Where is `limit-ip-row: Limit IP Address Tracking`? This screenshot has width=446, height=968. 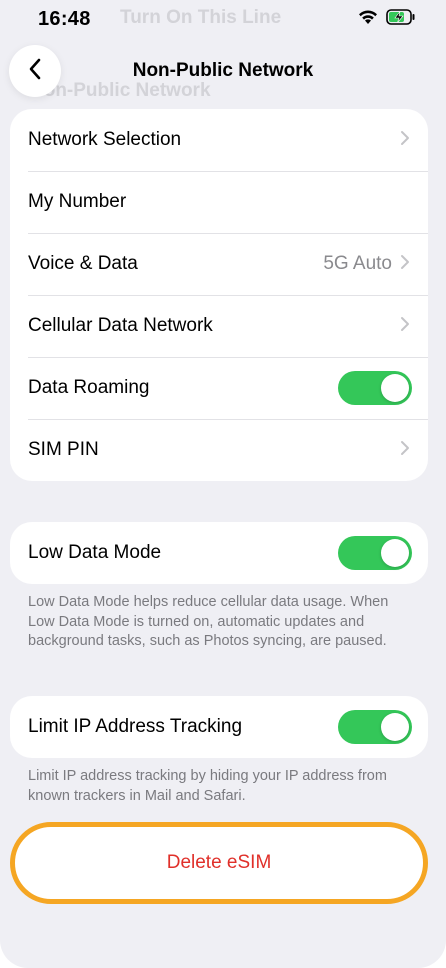
limit-ip-row: Limit IP Address Tracking is located at coordinates (219, 727).